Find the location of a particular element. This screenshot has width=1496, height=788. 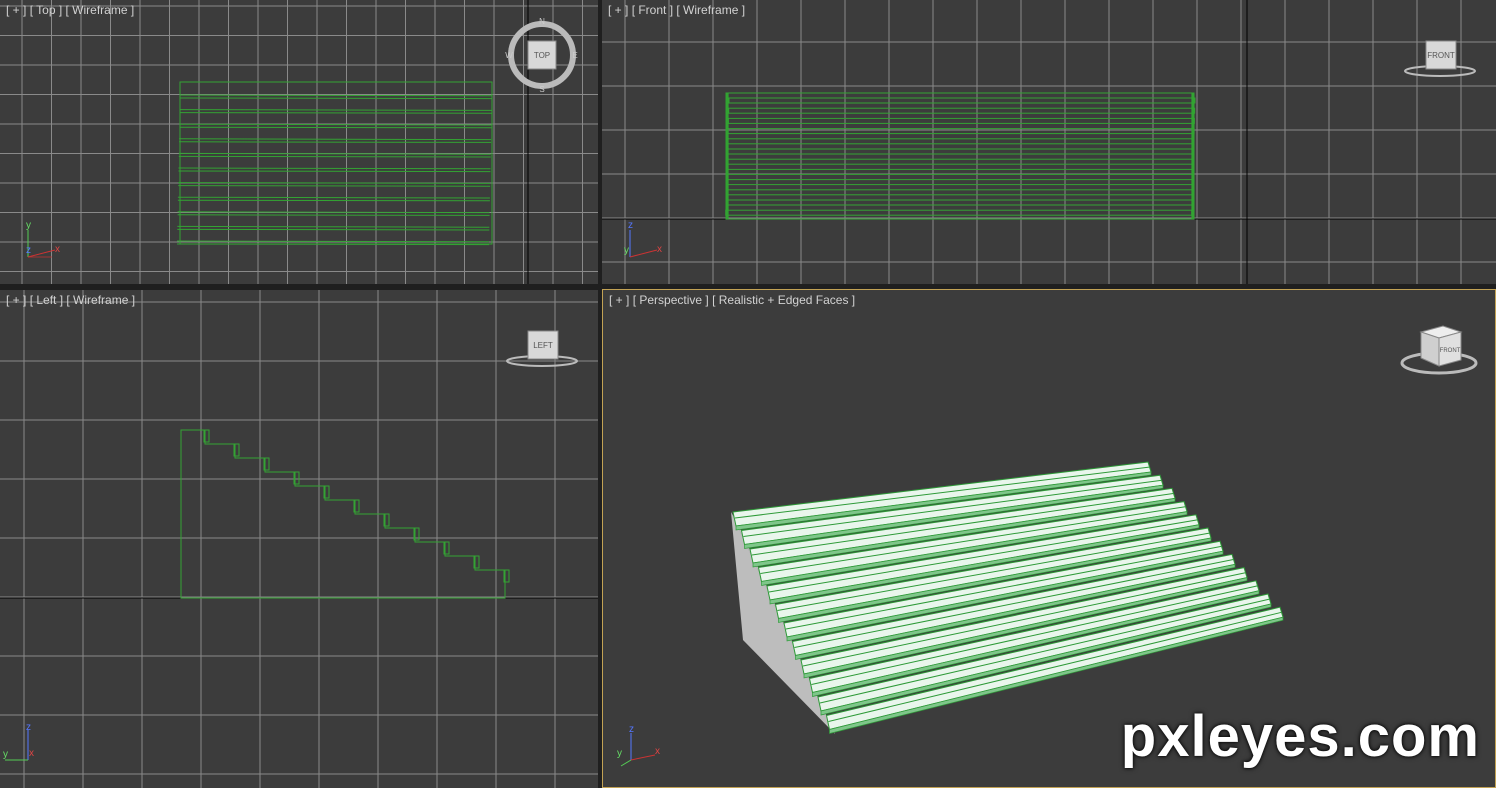

stairs-profile-wireframe is located at coordinates (345, 514).